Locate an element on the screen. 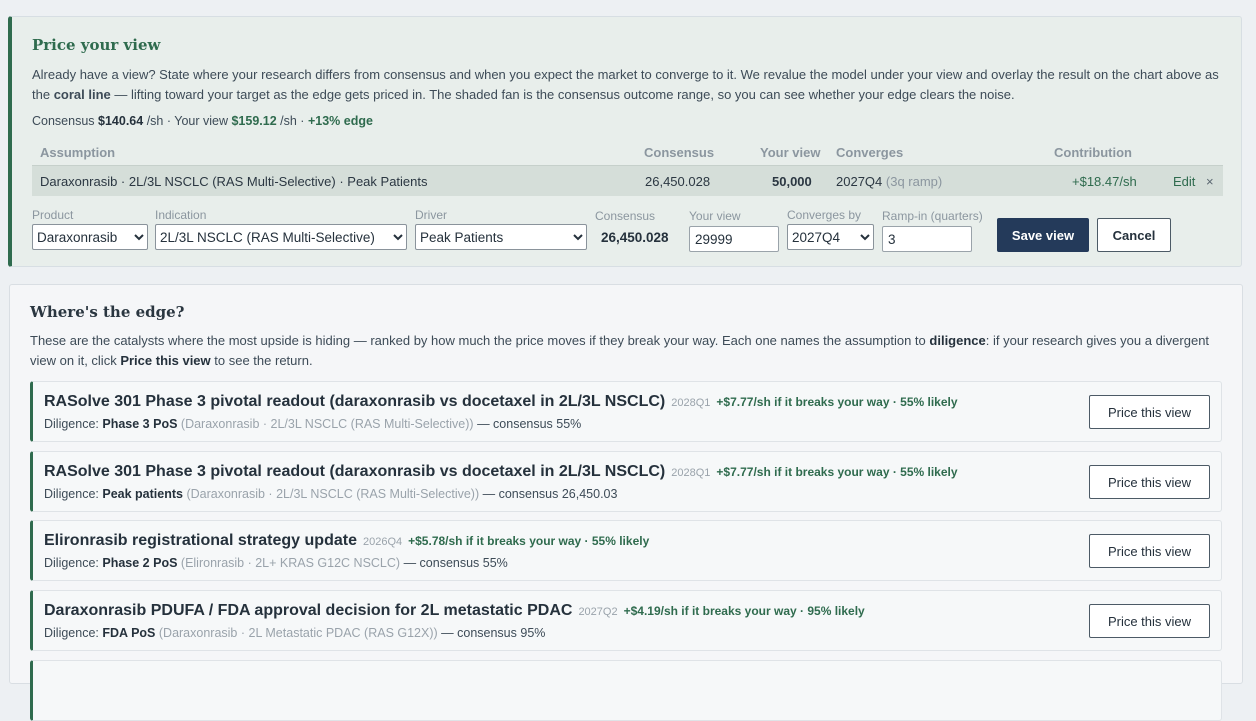  edge-desc-price-this-view: Price this view is located at coordinates (165, 360).